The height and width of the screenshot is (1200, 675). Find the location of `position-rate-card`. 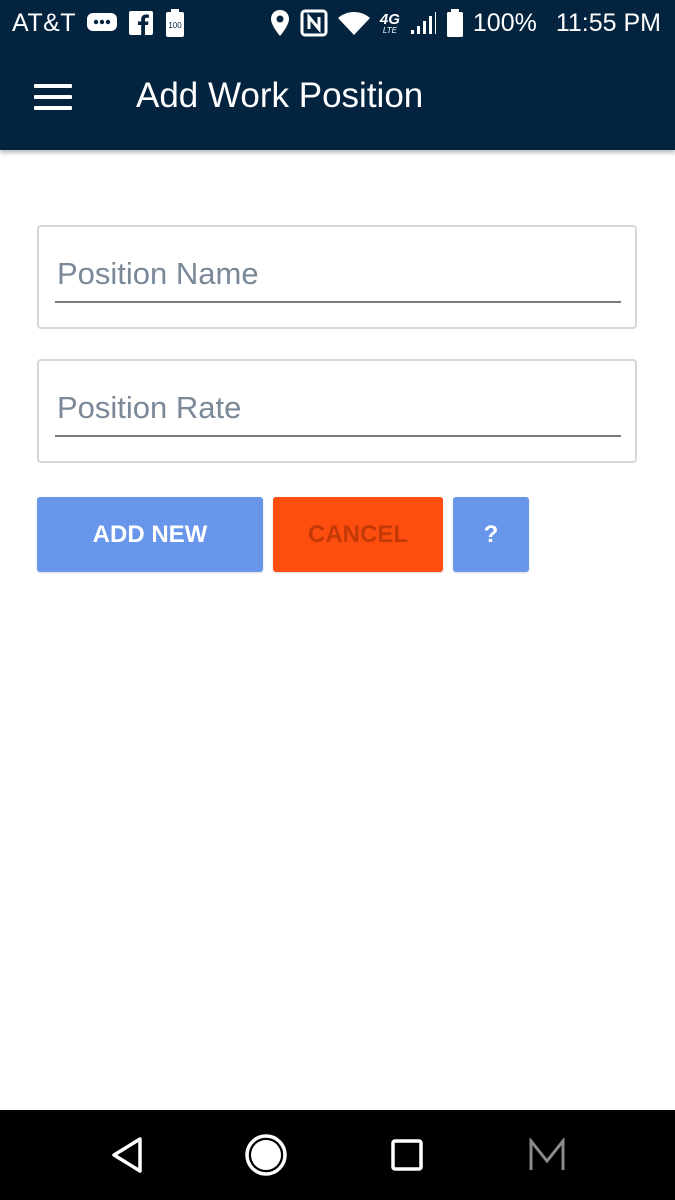

position-rate-card is located at coordinates (337, 411).